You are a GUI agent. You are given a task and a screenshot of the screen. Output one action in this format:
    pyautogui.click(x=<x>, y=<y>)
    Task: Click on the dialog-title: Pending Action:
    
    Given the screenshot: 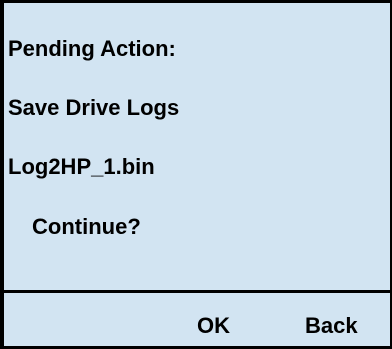 What is the action you would take?
    pyautogui.click(x=92, y=48)
    